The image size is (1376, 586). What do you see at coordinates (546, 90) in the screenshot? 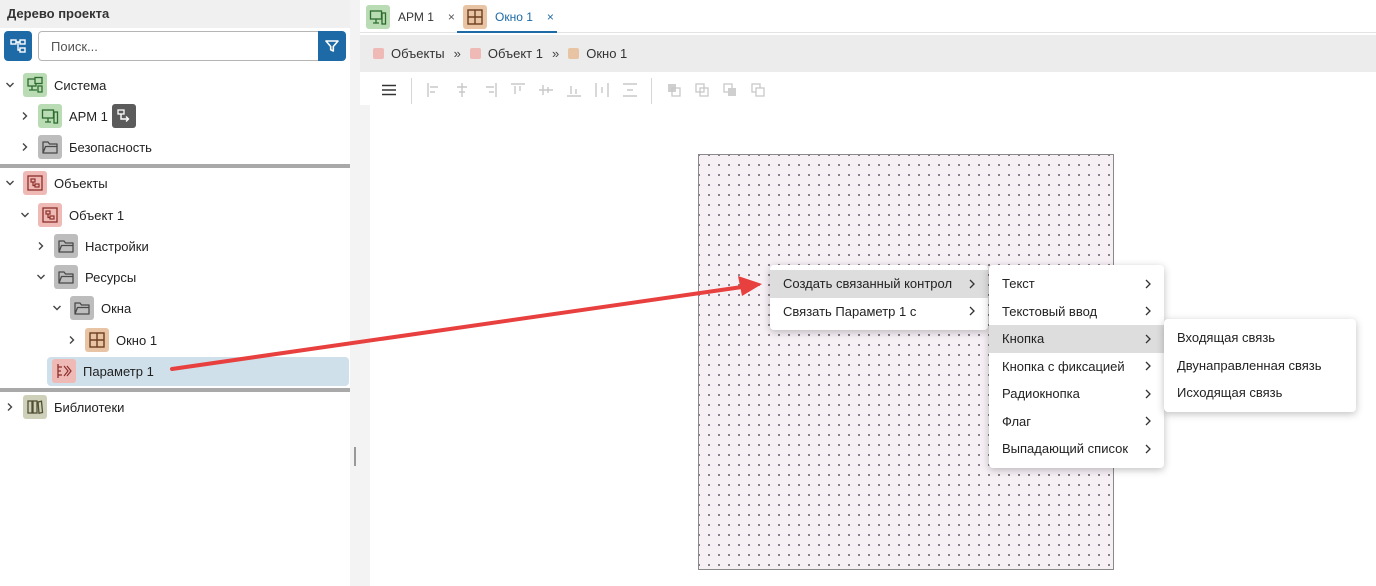
I see `align-center-v-icon` at bounding box center [546, 90].